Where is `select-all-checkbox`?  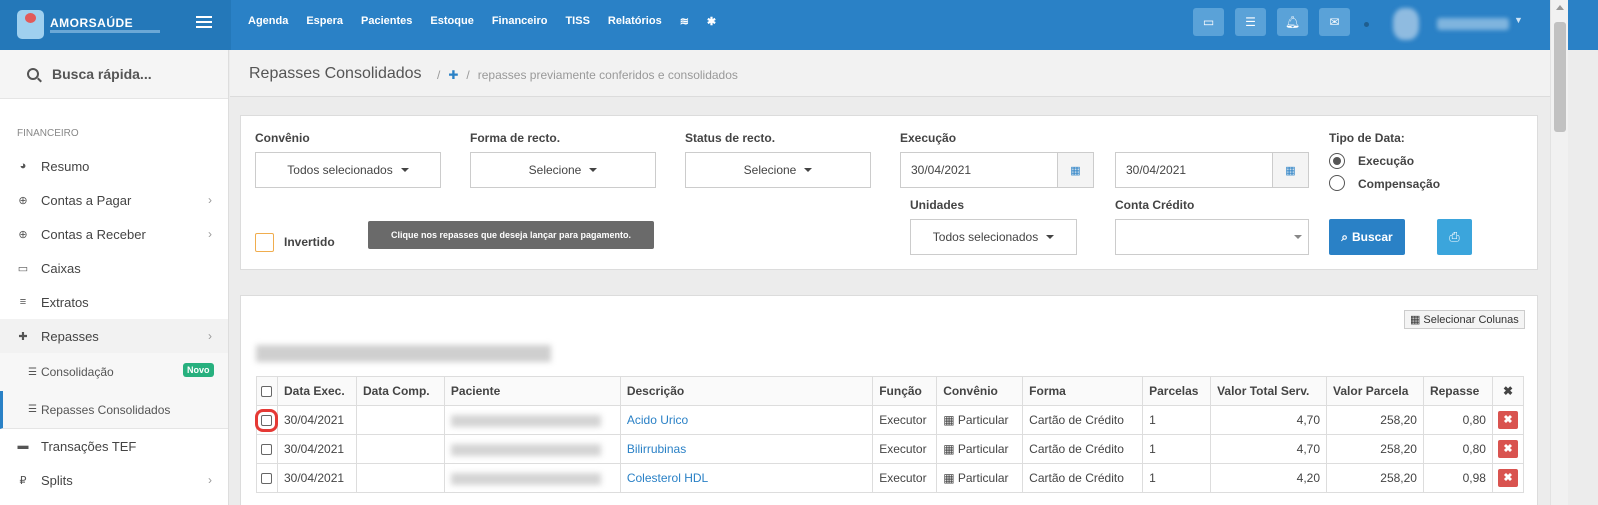
select-all-checkbox is located at coordinates (266, 392).